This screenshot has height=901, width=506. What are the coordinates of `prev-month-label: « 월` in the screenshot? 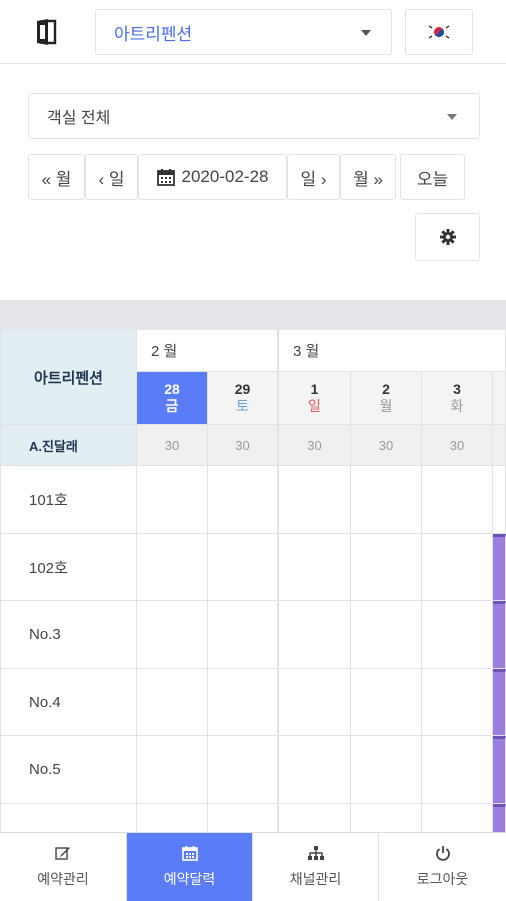 It's located at (56, 179).